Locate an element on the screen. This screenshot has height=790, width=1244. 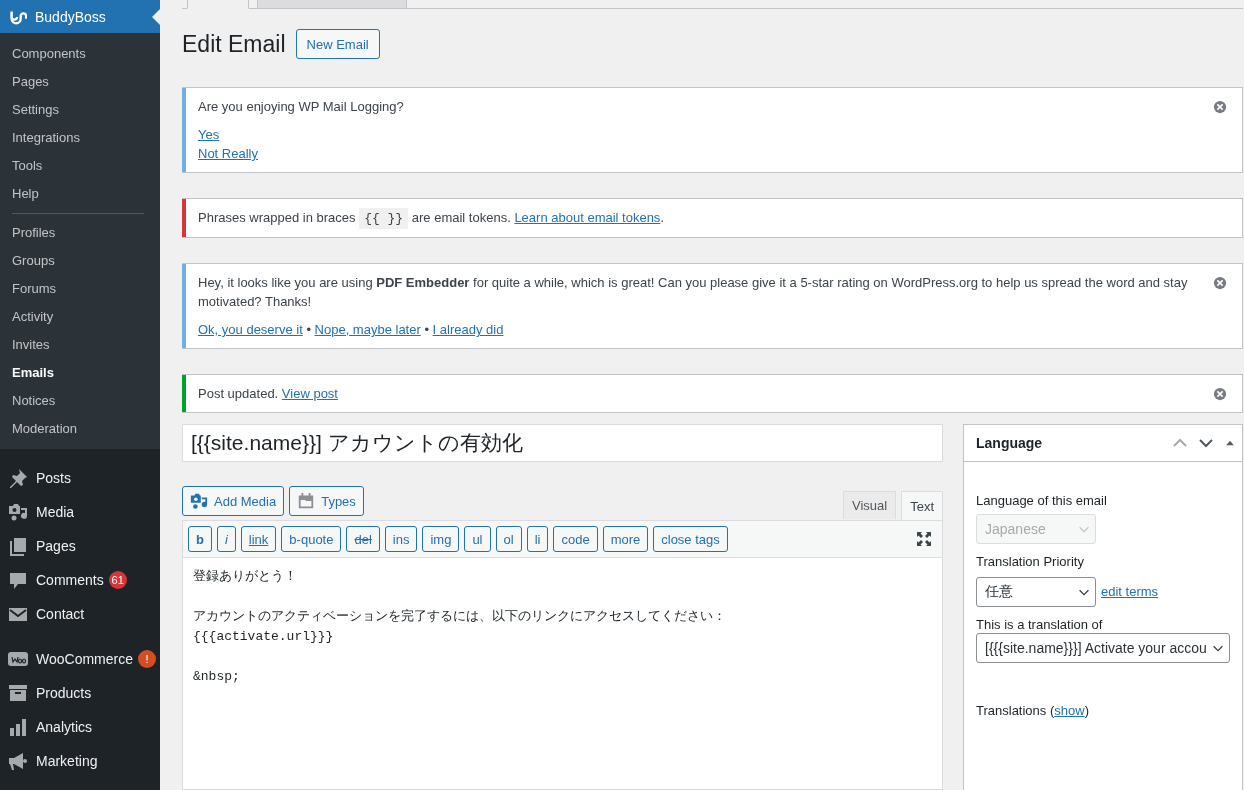
format-button: close tags is located at coordinates (690, 539).